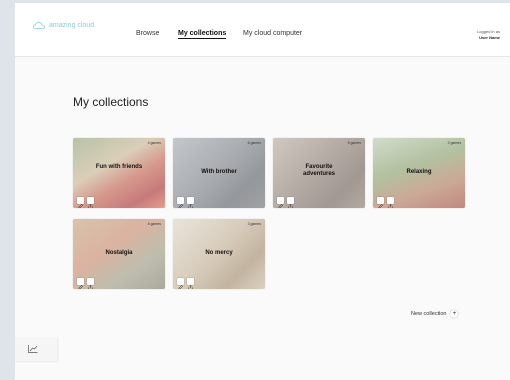 The image size is (510, 380). I want to click on user-name: User Name, so click(489, 37).